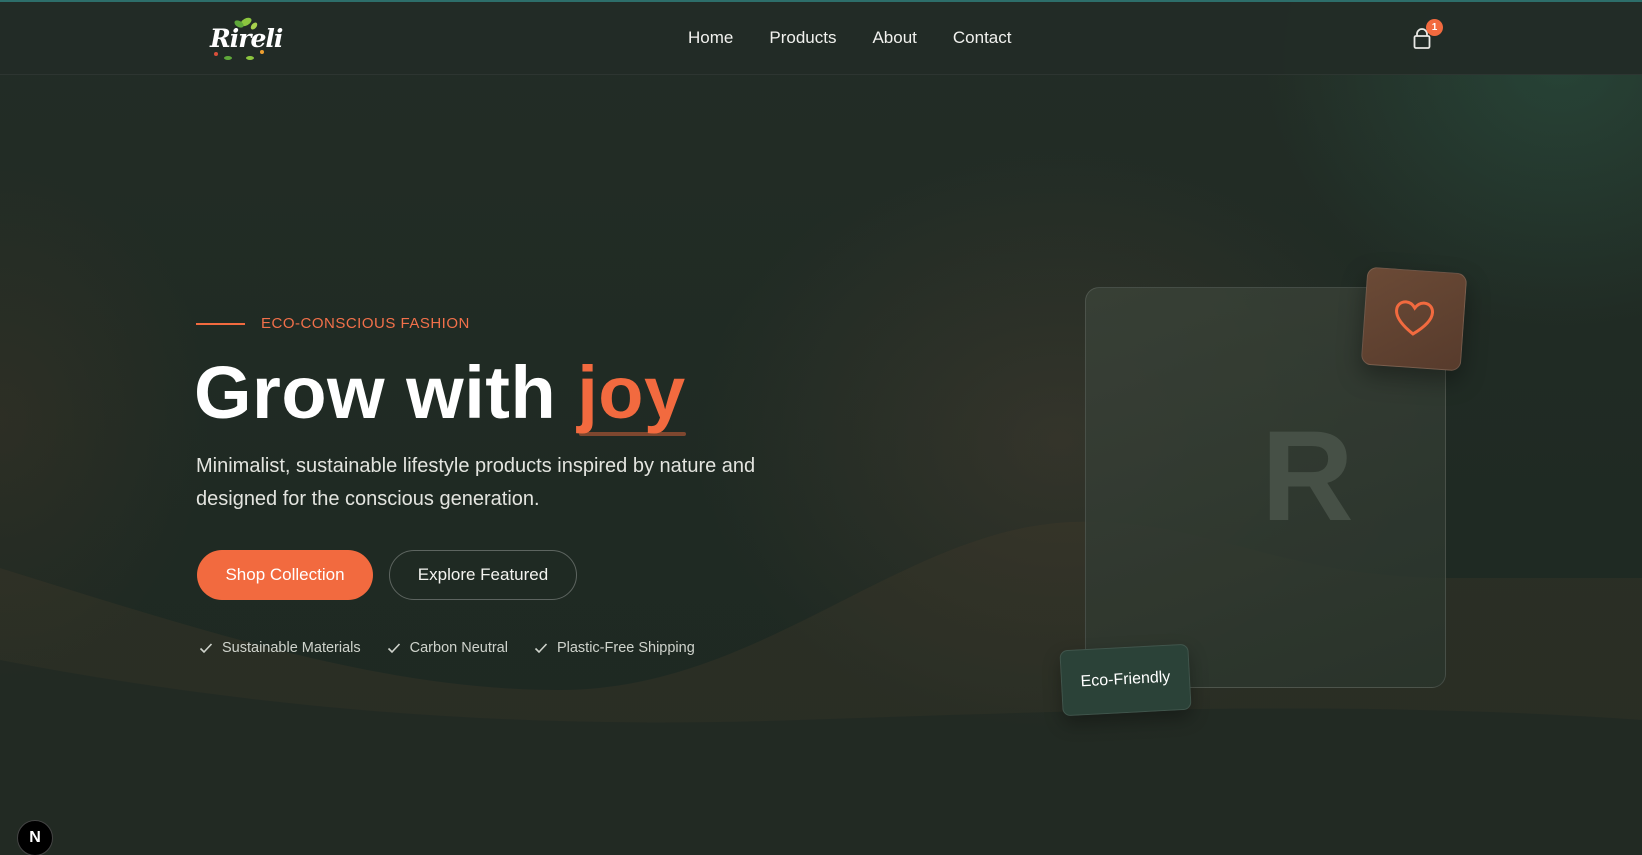 The width and height of the screenshot is (1642, 855). I want to click on eco-friendly-badge: Eco-Friendly, so click(1125, 680).